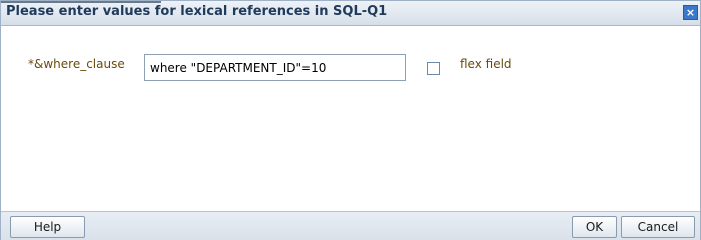 The width and height of the screenshot is (701, 240). I want to click on close-icon: ×, so click(690, 12).